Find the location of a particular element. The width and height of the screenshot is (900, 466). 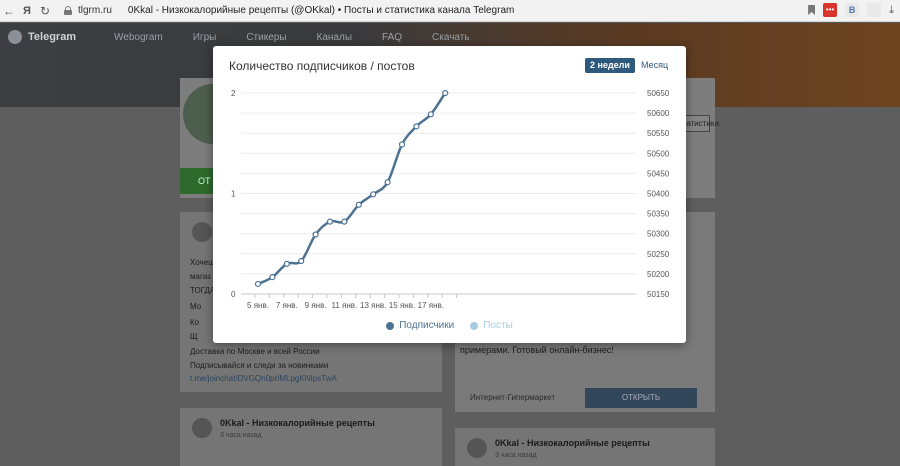

post-line: Подписывайся и следи за новинками is located at coordinates (259, 365).